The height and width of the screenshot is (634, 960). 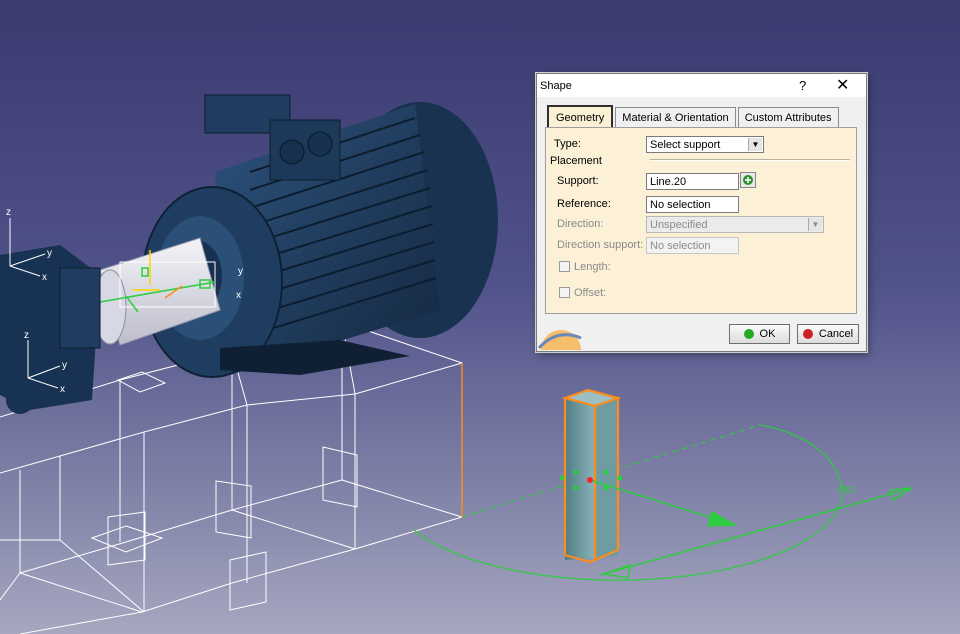 I want to click on type-select: Select support ▼, so click(x=705, y=144).